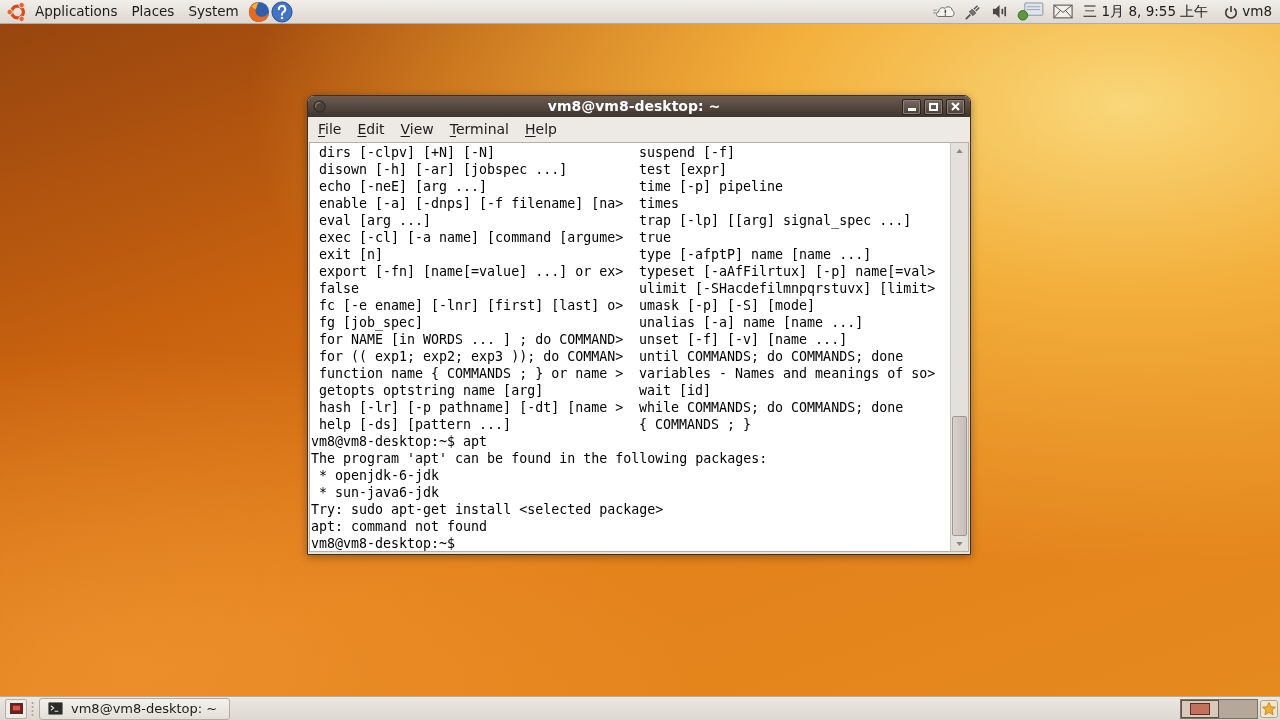 Image resolution: width=1280 pixels, height=720 pixels. What do you see at coordinates (659, 203) in the screenshot?
I see `help-entry: times` at bounding box center [659, 203].